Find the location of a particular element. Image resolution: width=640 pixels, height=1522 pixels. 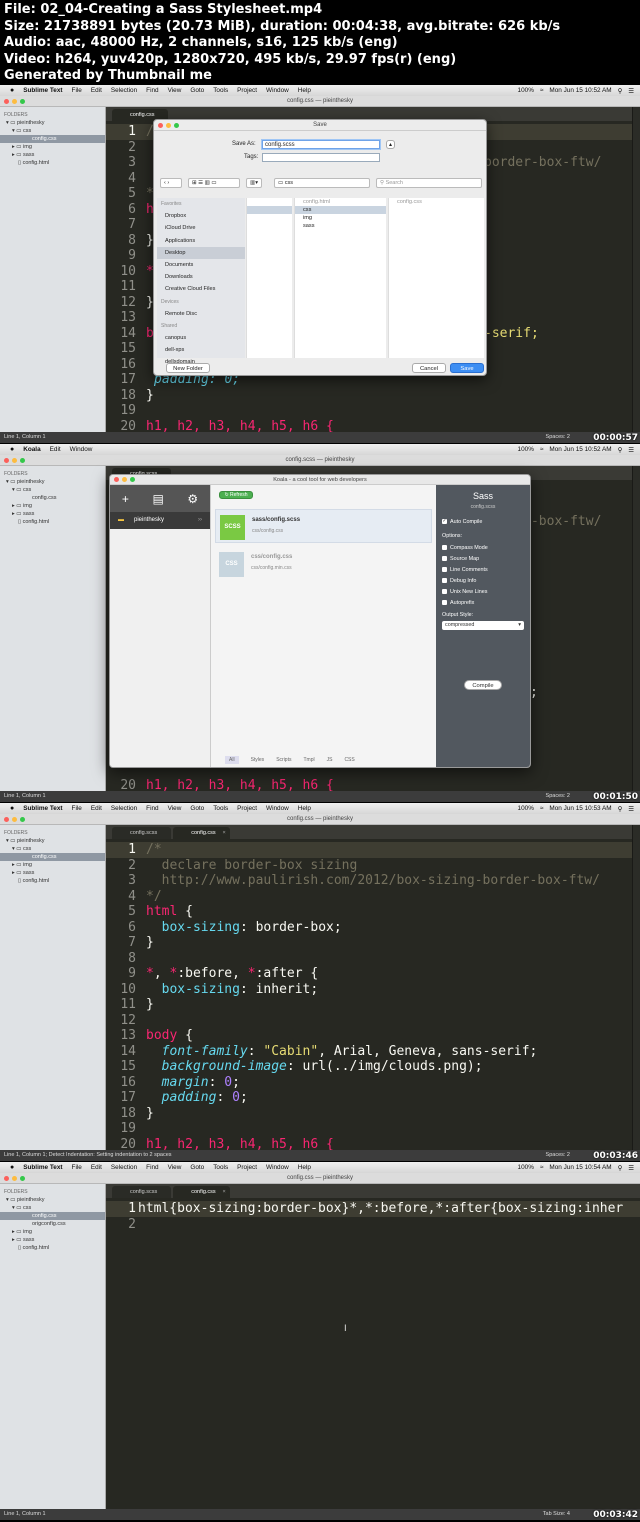

file-config-html: config.html is located at coordinates (340, 202).